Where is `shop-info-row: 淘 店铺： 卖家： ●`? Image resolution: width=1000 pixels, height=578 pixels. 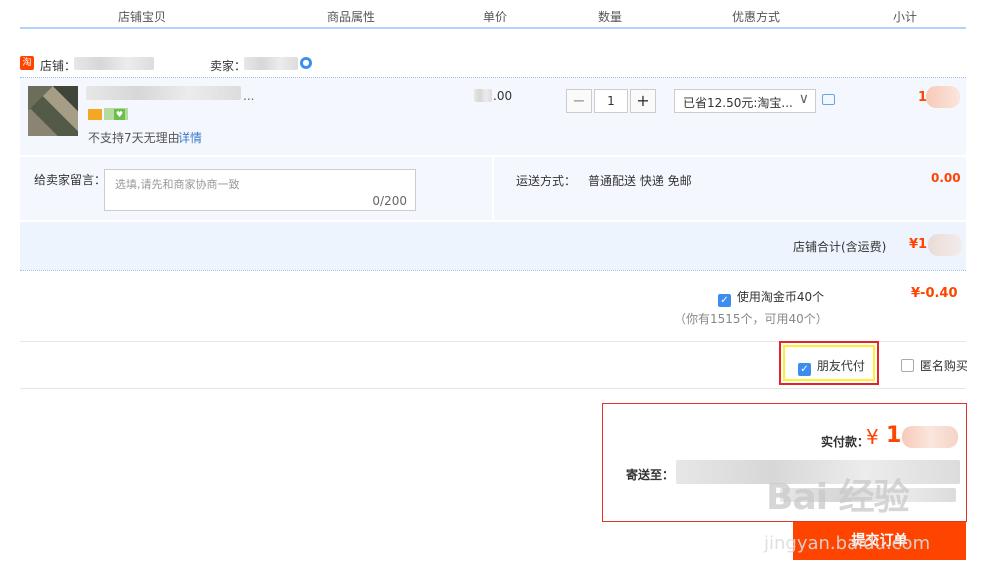 shop-info-row: 淘 店铺： 卖家： ● is located at coordinates (493, 64).